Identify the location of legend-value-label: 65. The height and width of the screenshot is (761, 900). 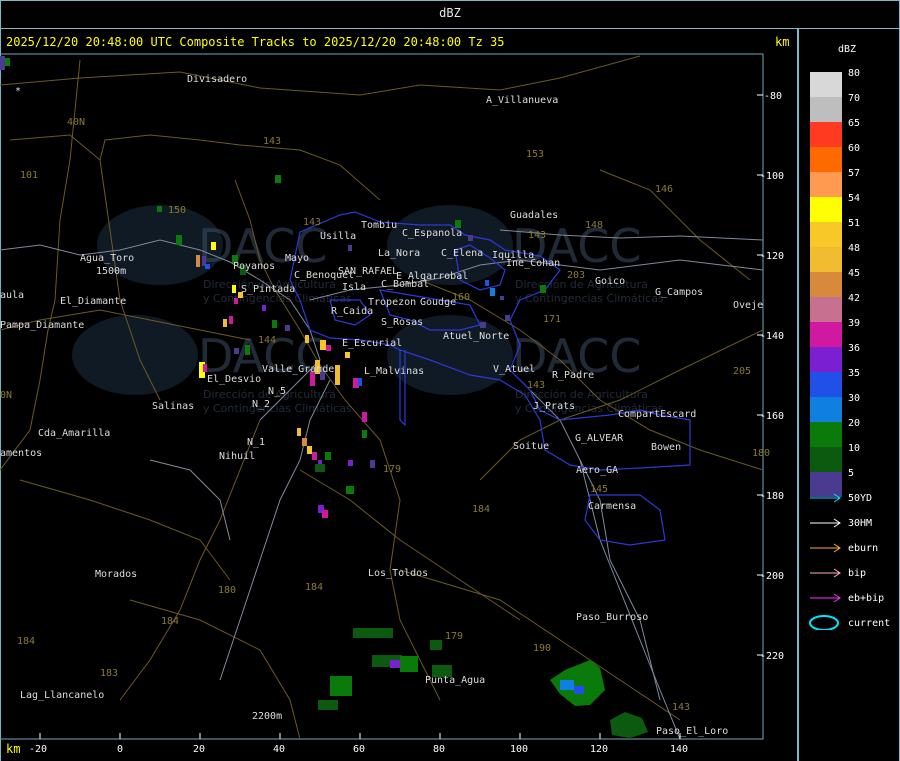
(854, 123).